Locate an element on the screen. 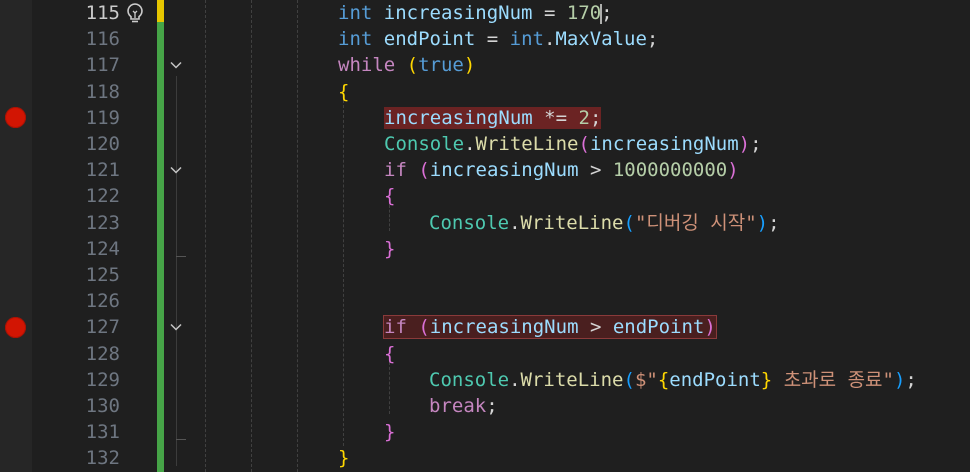 This screenshot has width=970, height=472. code-line: 127 if (increasingNum > endPoint) is located at coordinates (485, 327).